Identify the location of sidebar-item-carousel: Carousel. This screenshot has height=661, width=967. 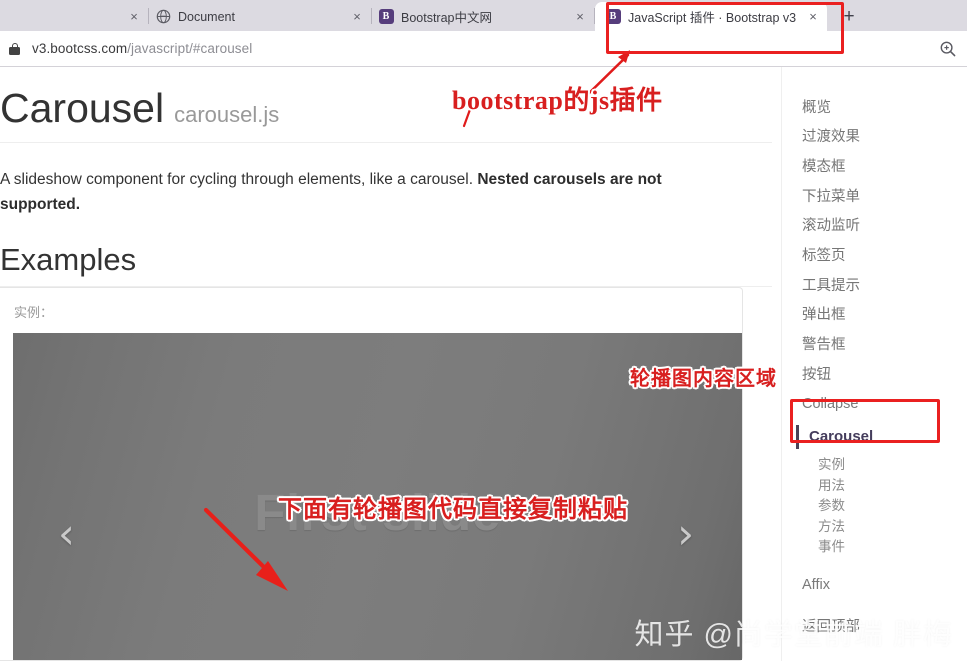
(874, 436).